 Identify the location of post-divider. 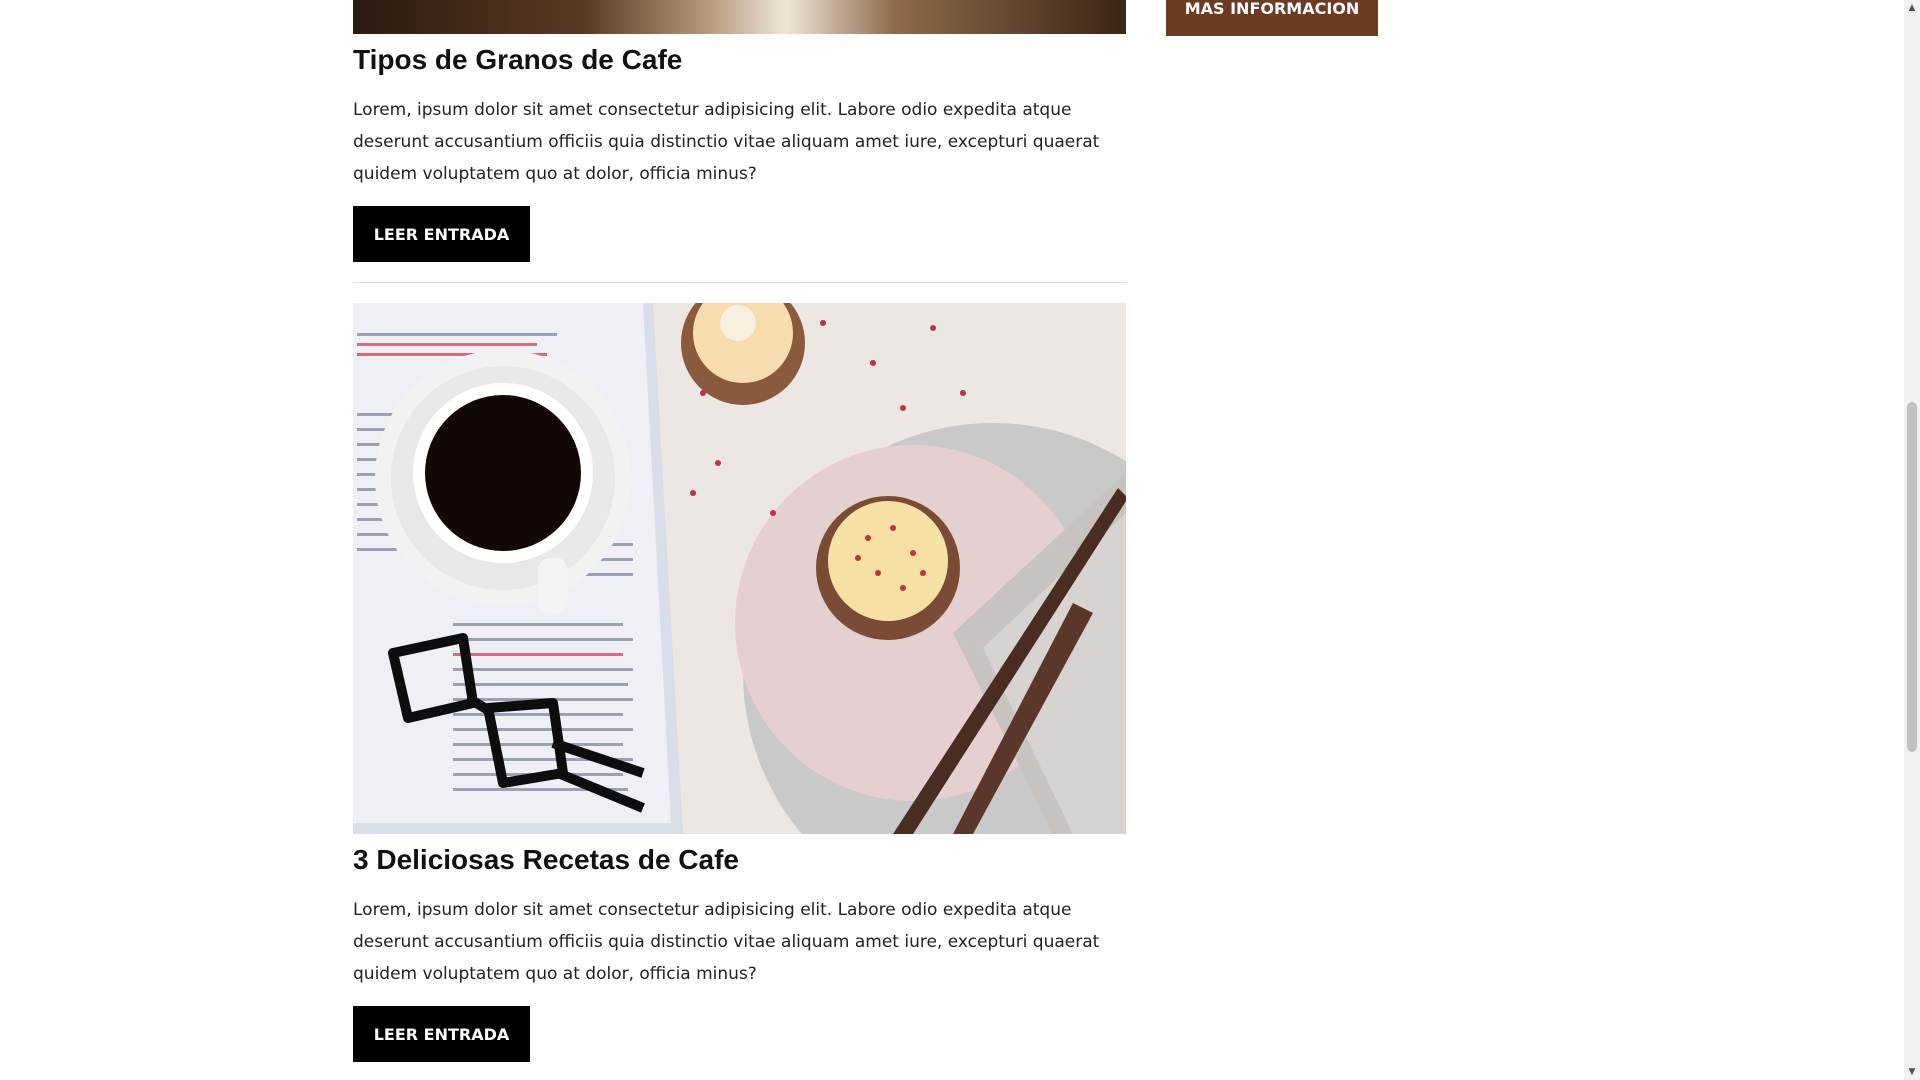
(739, 282).